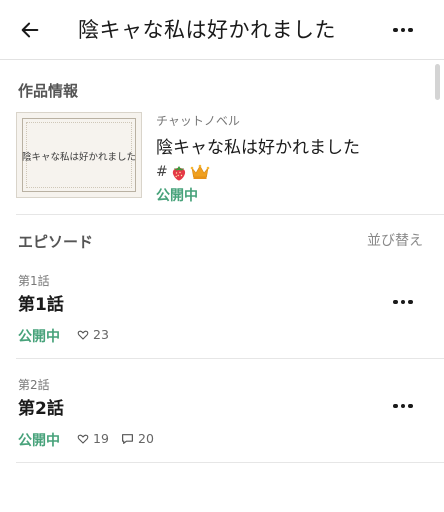 The image size is (444, 512). What do you see at coordinates (34, 385) in the screenshot?
I see `episode-number: 第2話` at bounding box center [34, 385].